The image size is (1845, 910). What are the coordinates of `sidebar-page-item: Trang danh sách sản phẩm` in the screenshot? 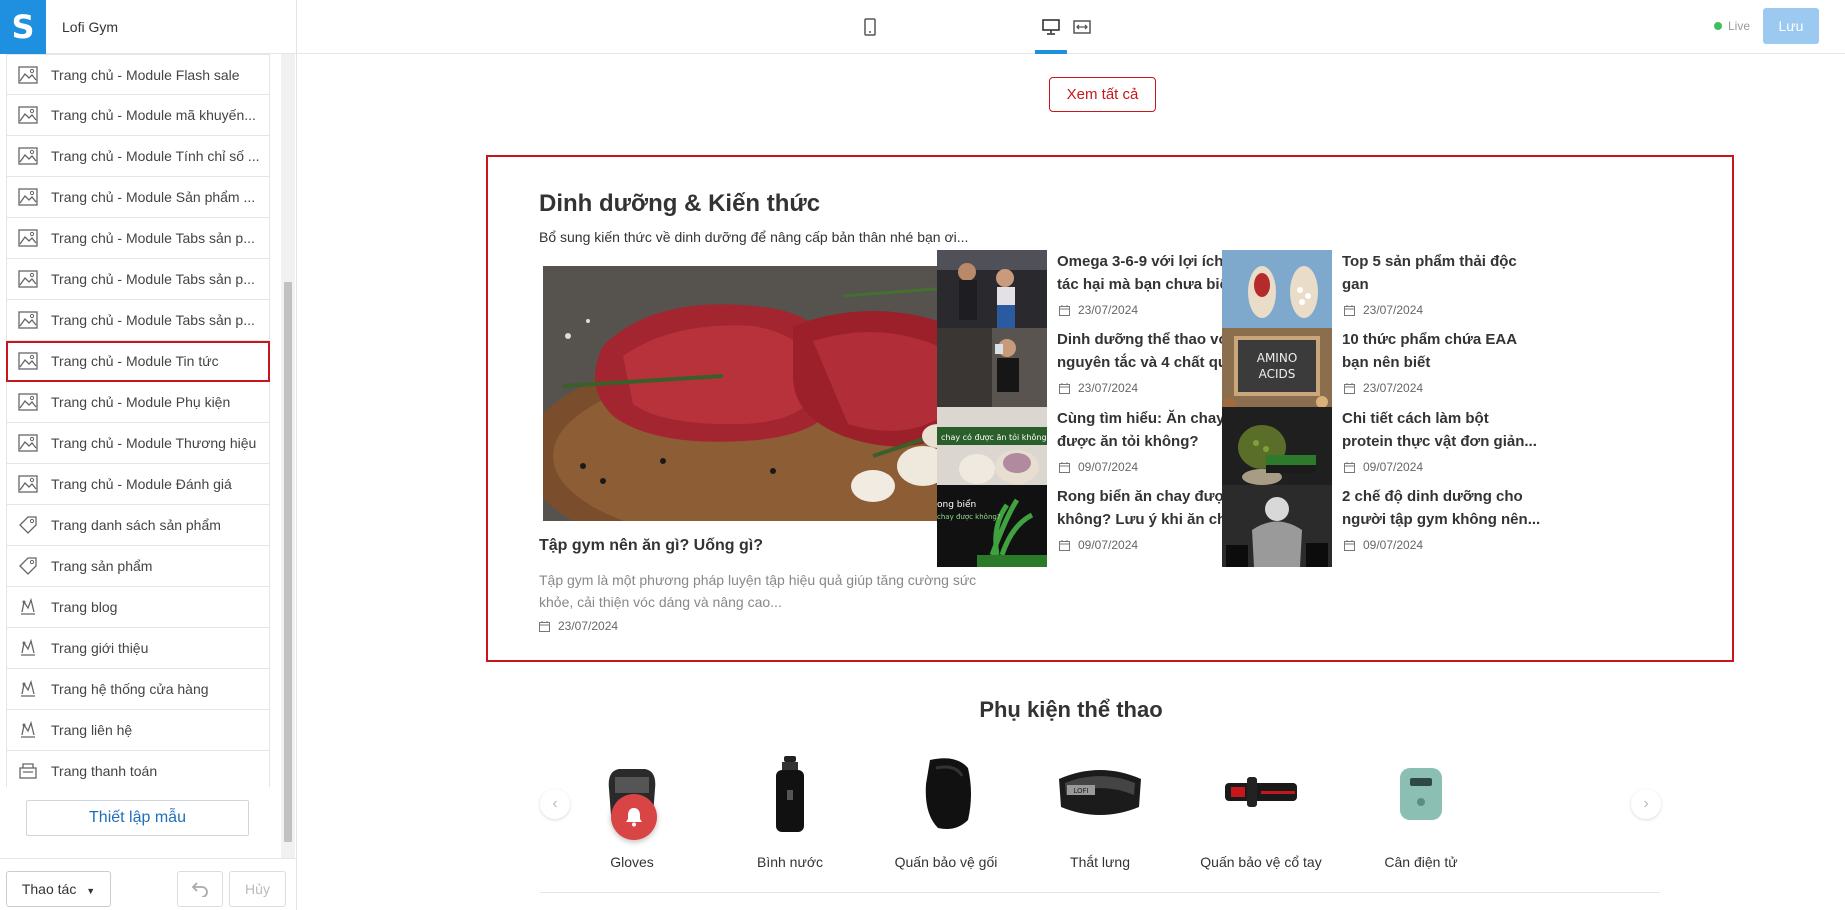 It's located at (138, 525).